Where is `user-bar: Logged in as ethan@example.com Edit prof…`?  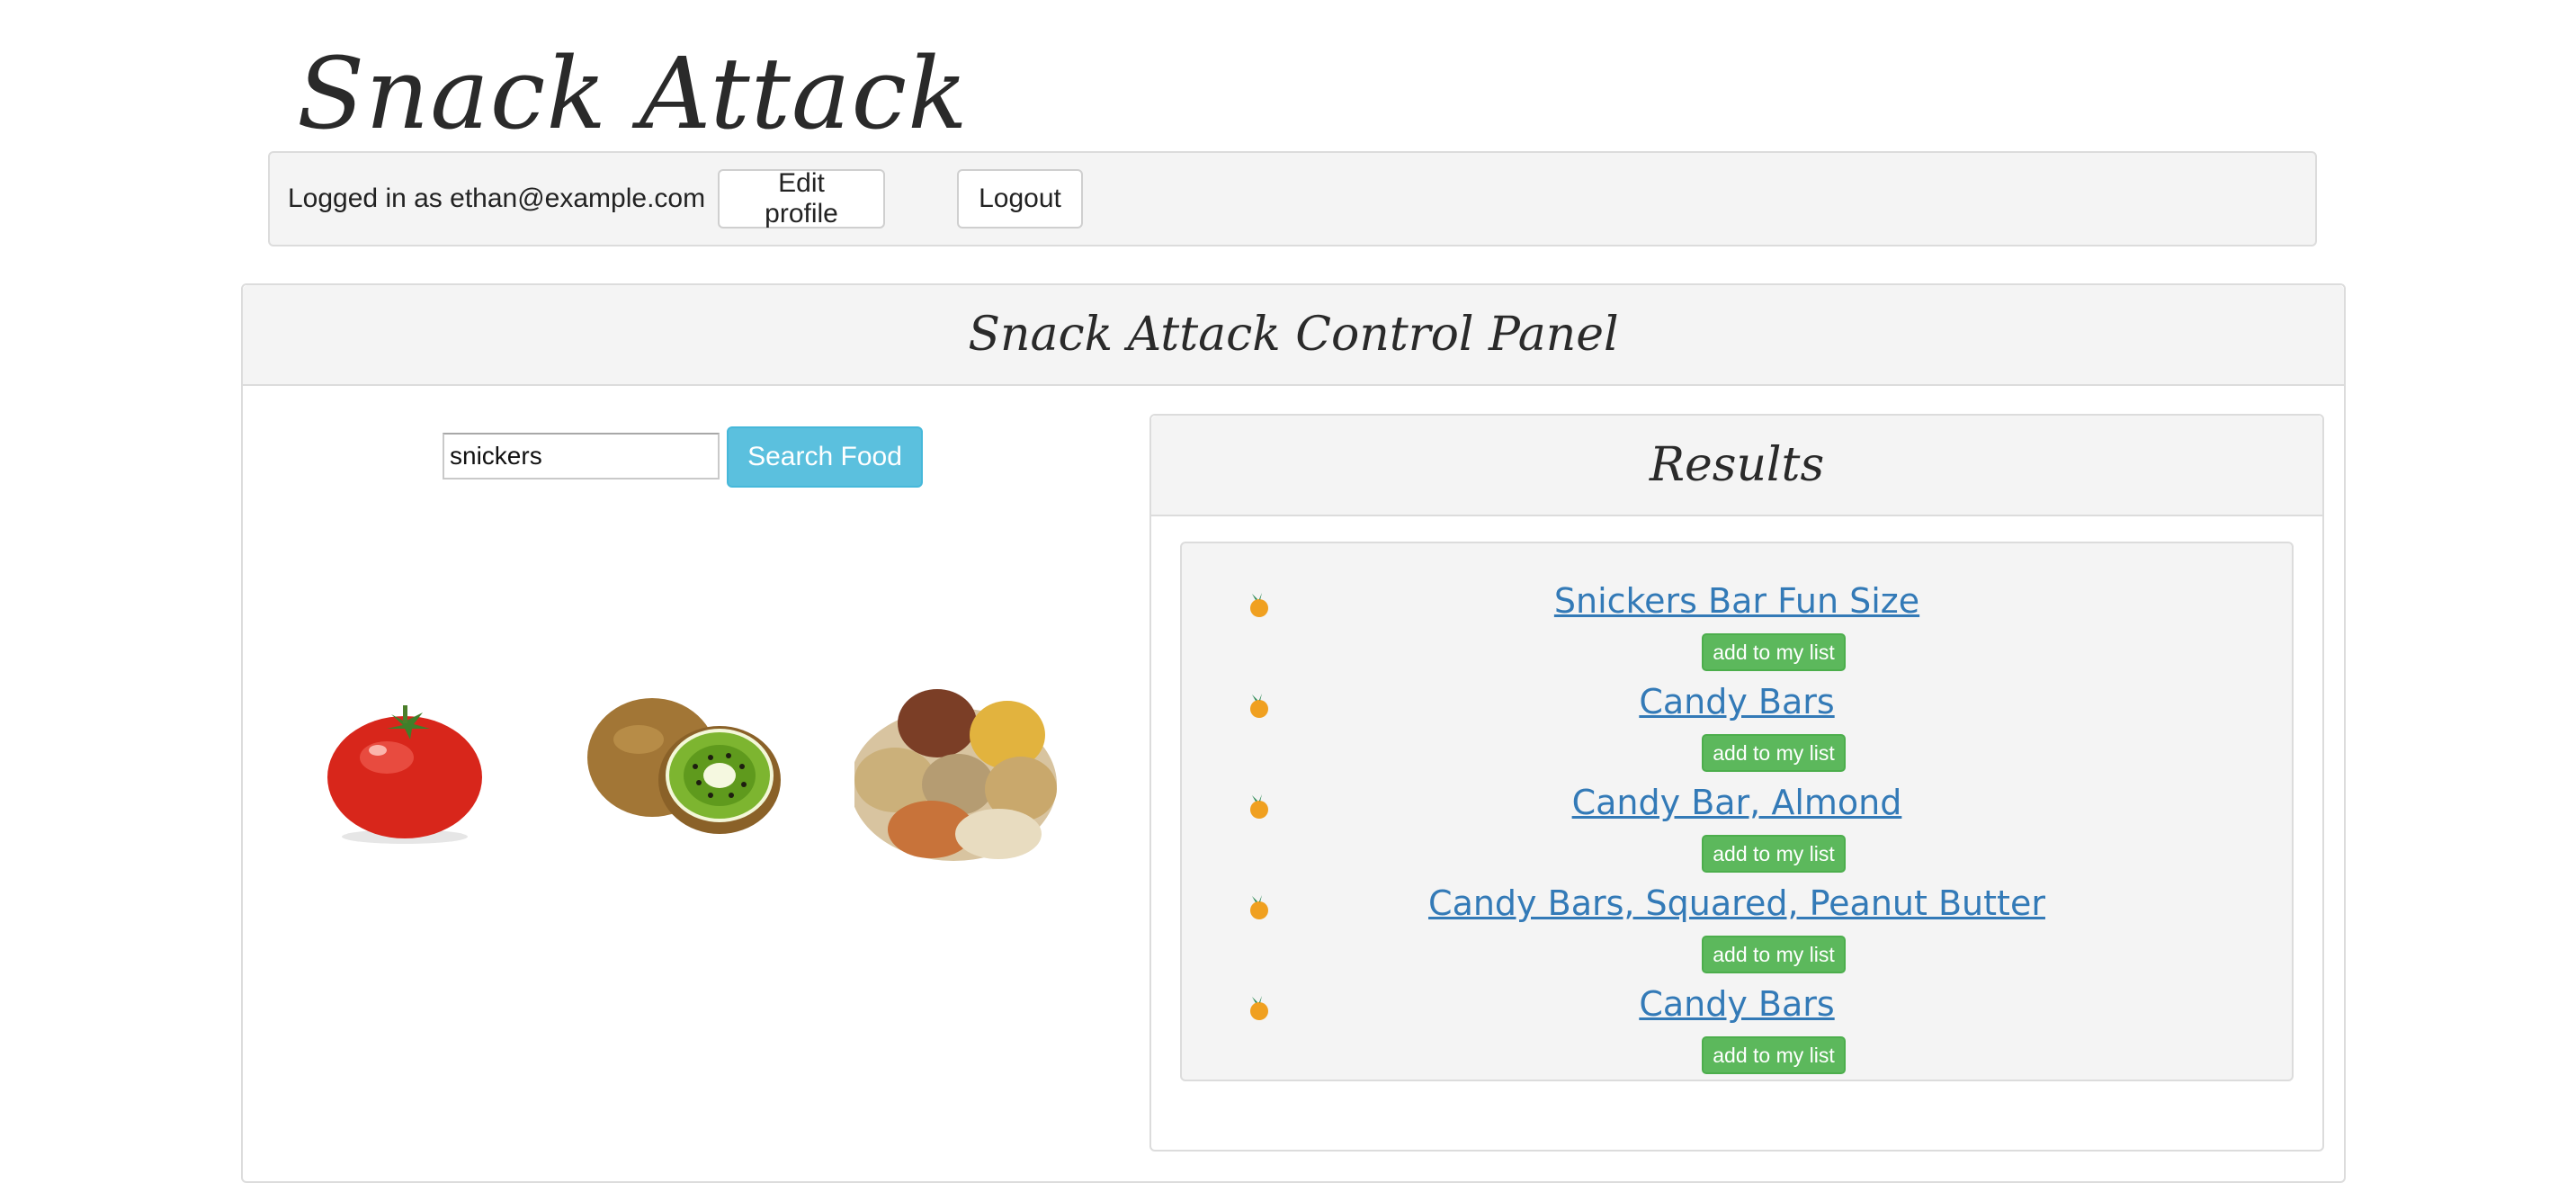 user-bar: Logged in as ethan@example.com Edit prof… is located at coordinates (1292, 199).